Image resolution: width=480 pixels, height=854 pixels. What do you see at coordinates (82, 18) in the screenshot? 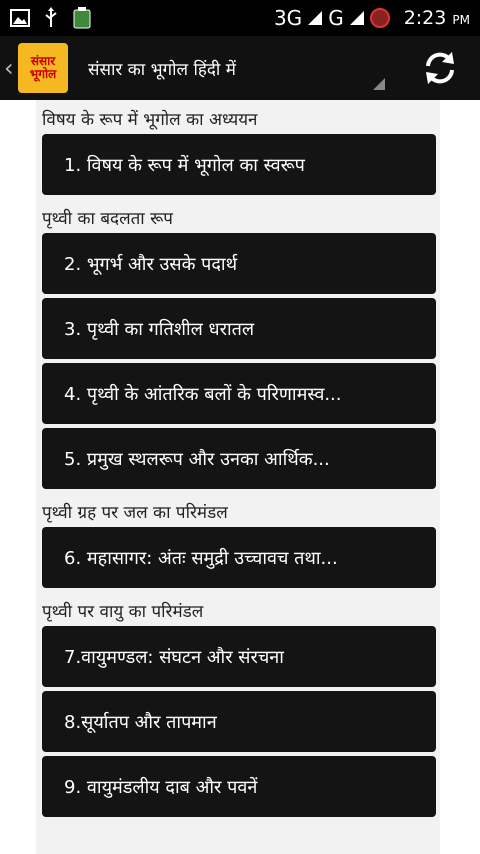
I see `cleaner-app-icon` at bounding box center [82, 18].